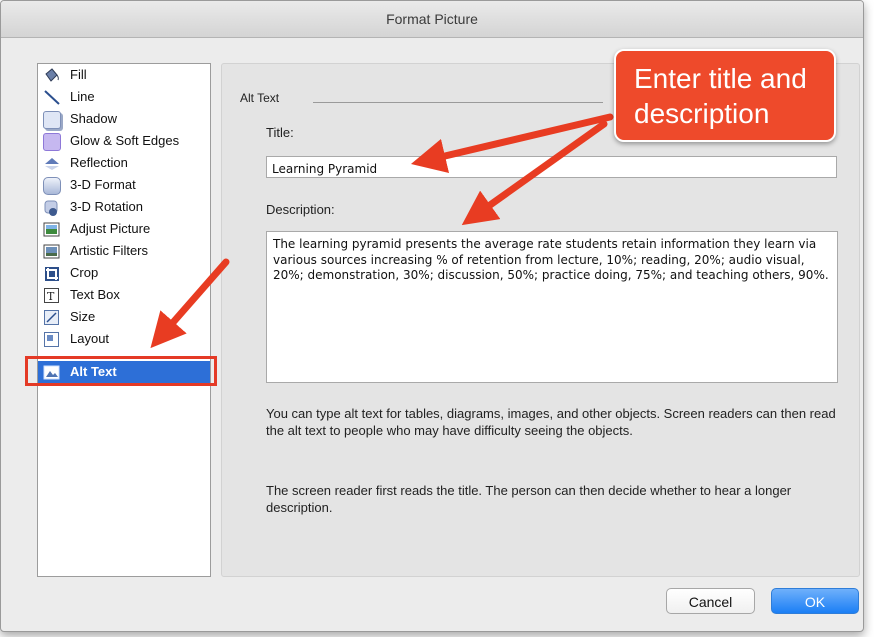  I want to click on arrow-to-description-field, so click(534, 173).